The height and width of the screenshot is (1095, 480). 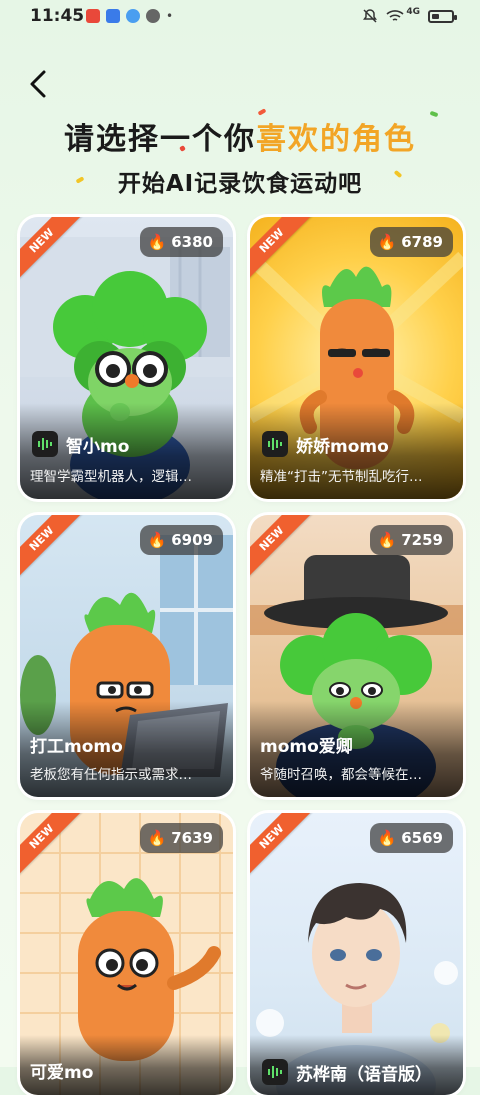 I want to click on popularity-badge: 🔥 6569, so click(x=411, y=838).